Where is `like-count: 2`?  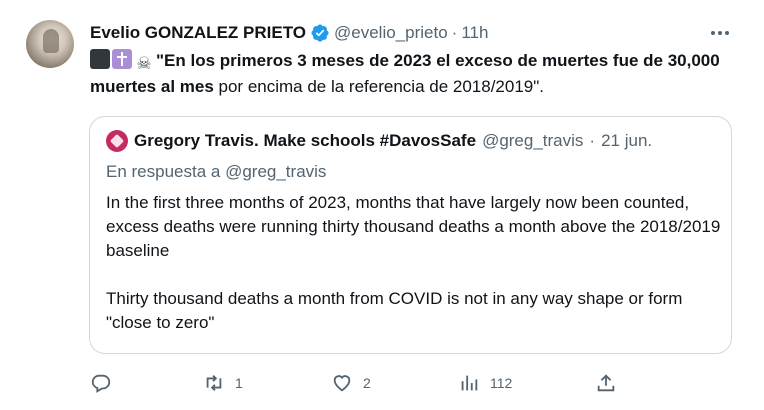
like-count: 2 is located at coordinates (367, 383).